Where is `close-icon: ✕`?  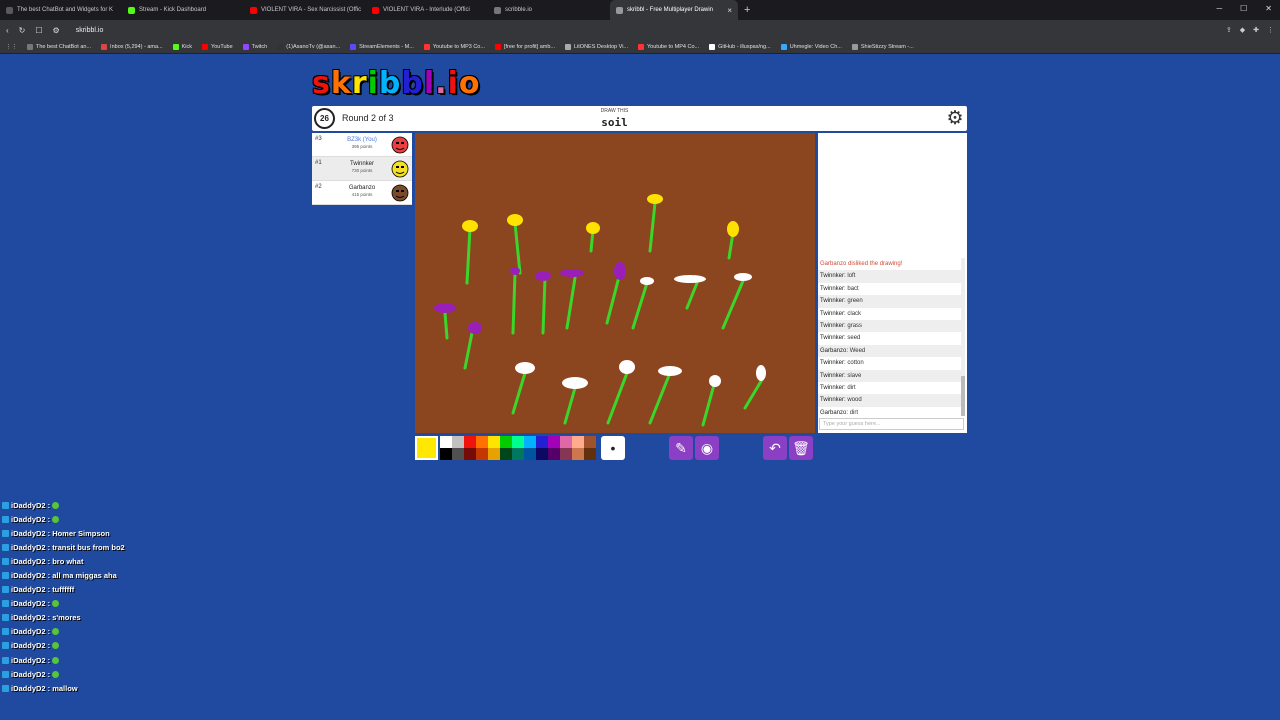 close-icon: ✕ is located at coordinates (1268, 8).